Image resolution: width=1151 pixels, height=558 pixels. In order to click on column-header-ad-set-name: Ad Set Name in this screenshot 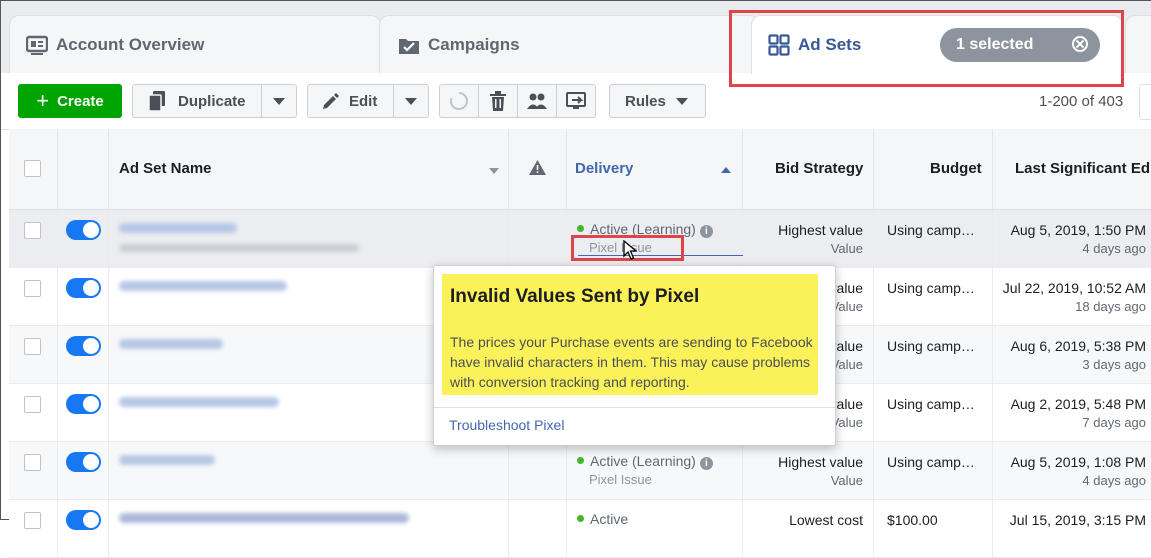, I will do `click(165, 168)`.